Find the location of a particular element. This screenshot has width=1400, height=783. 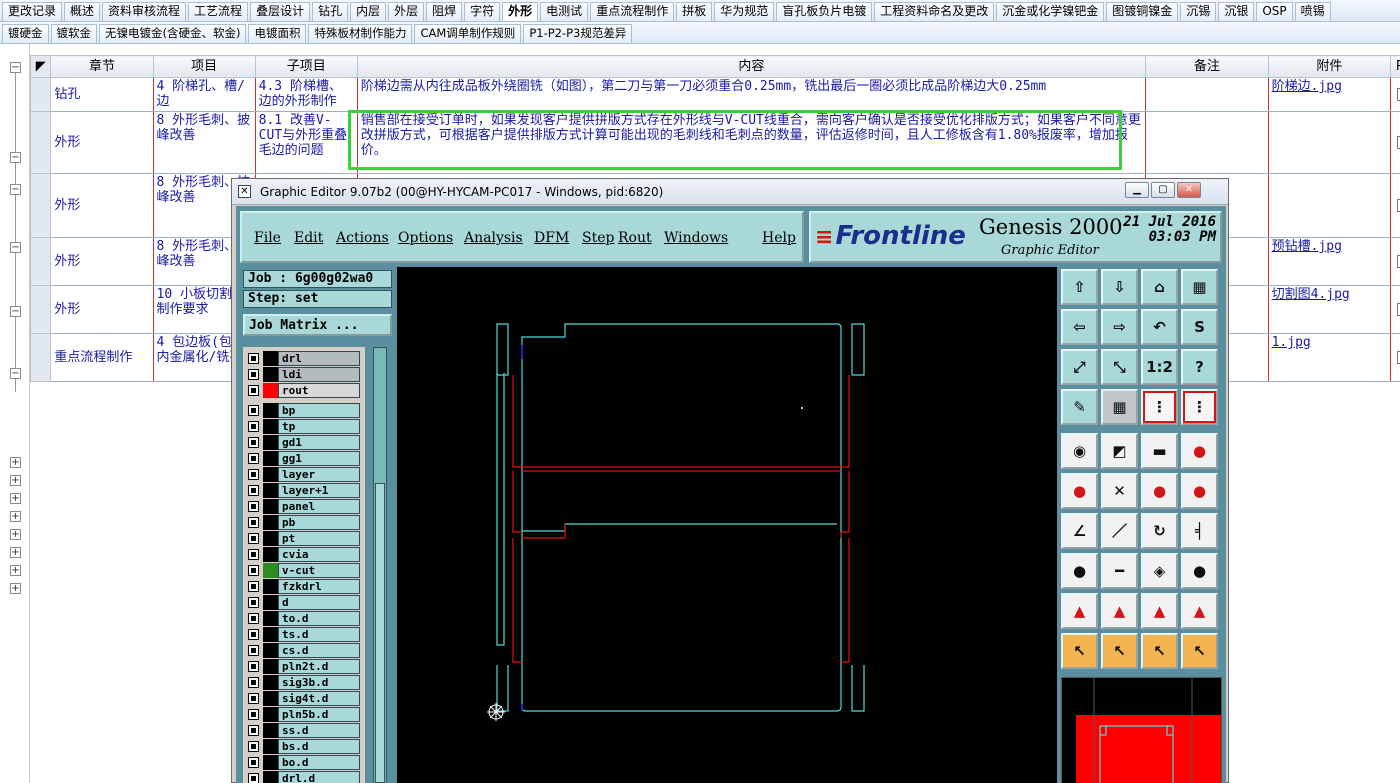

layer-row: bp is located at coordinates (304, 410).